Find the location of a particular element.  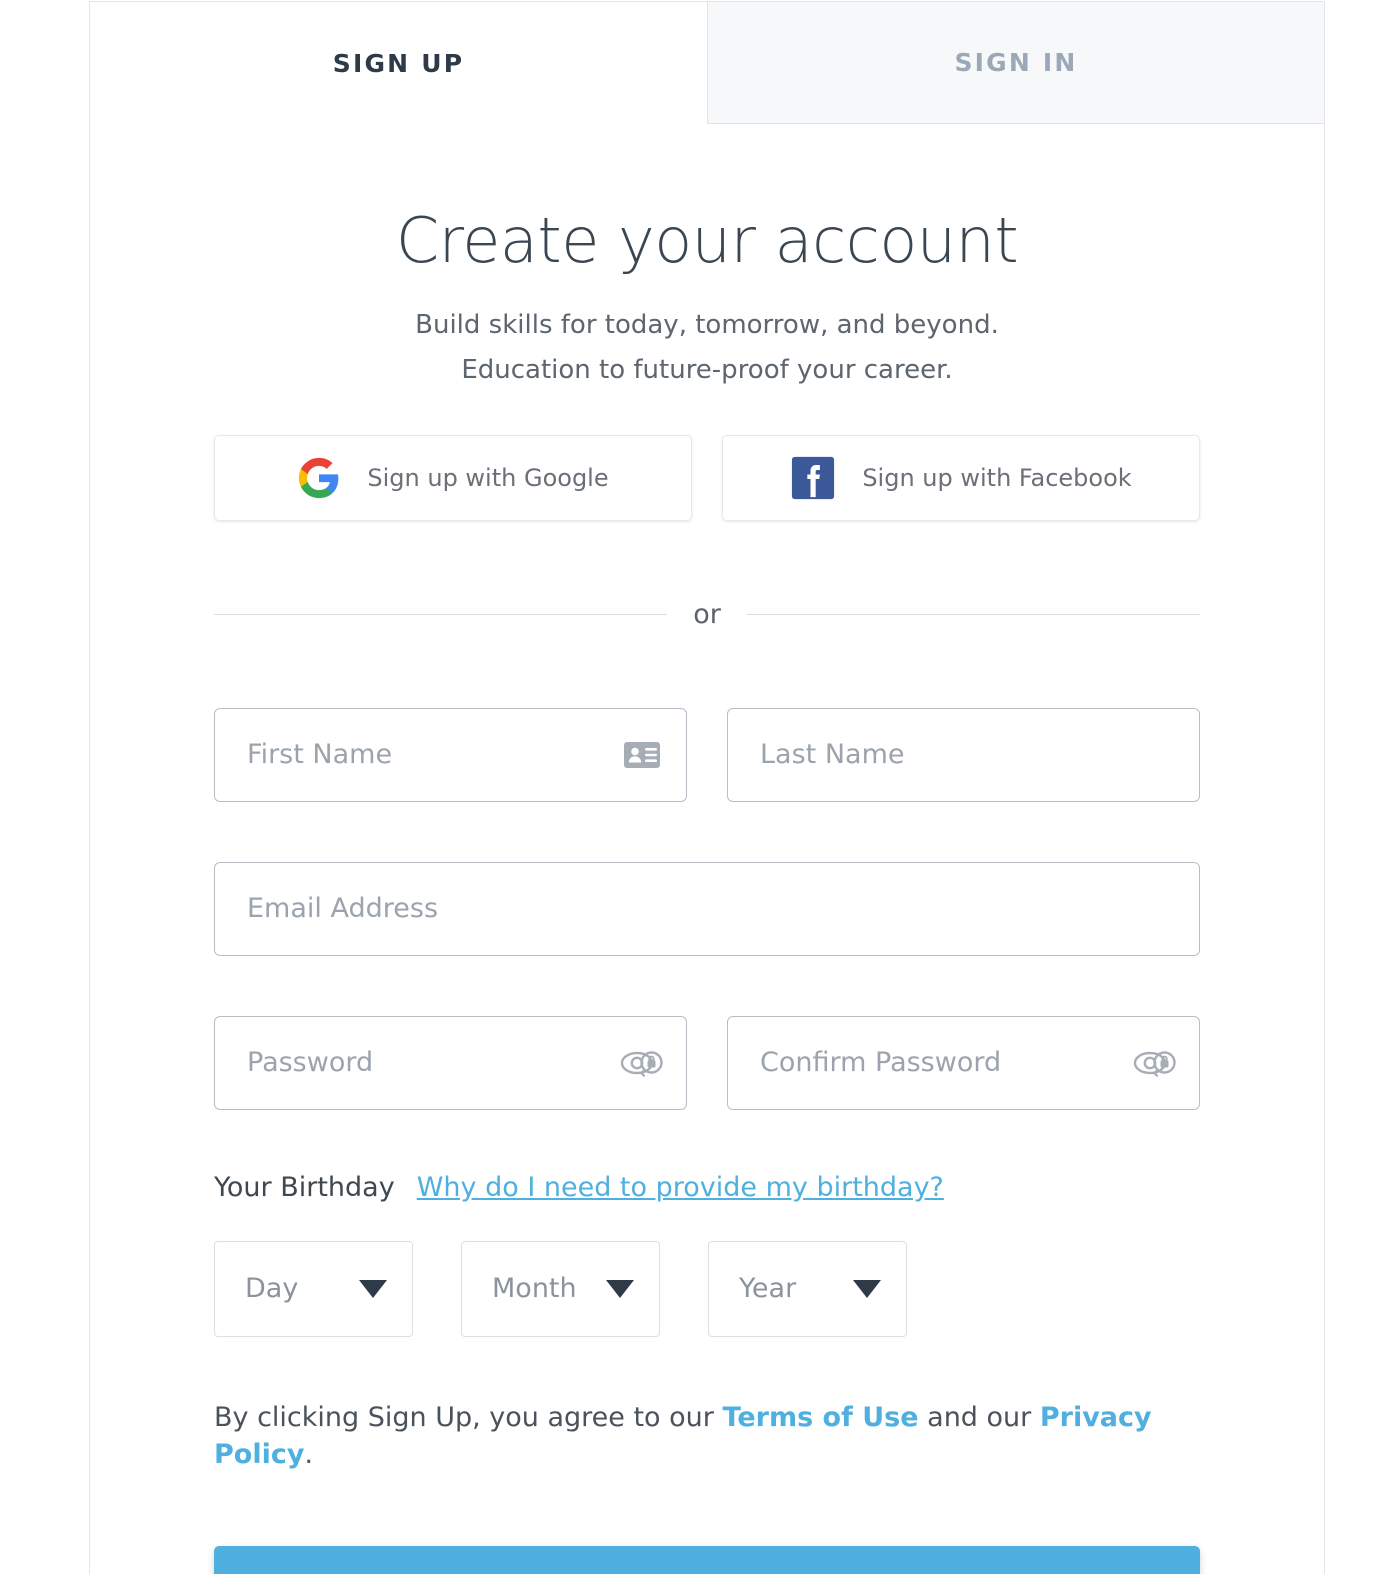

password-field-row is located at coordinates (707, 1062).